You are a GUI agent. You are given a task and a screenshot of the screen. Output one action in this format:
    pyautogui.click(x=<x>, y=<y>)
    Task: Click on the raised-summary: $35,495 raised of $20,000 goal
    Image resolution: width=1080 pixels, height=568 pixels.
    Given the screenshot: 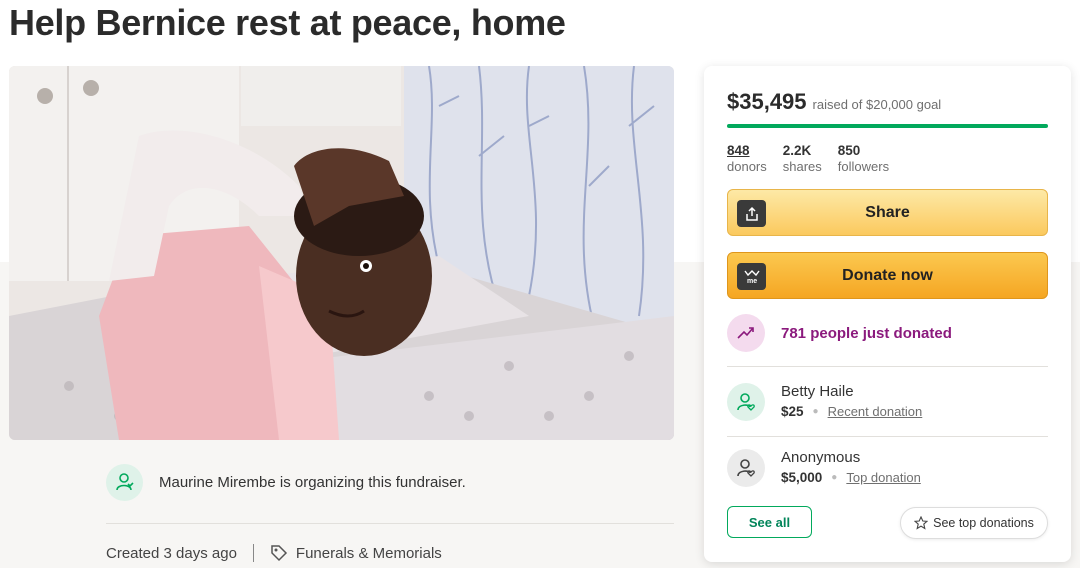 What is the action you would take?
    pyautogui.click(x=834, y=102)
    